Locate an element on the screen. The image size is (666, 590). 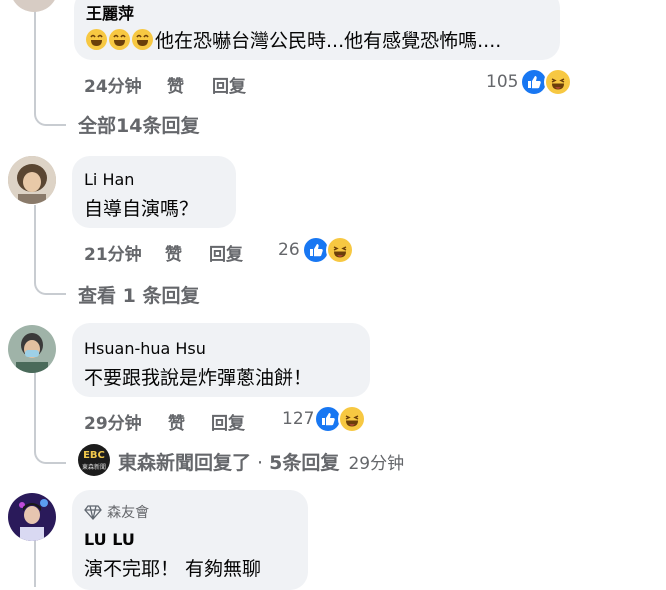
comment-author: Li Han is located at coordinates (109, 179).